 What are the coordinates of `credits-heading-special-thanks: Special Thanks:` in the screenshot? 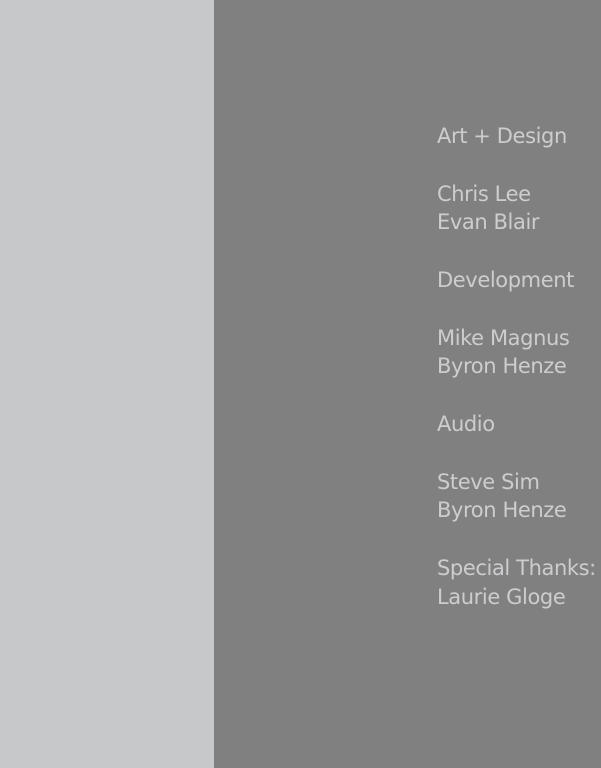 It's located at (516, 567).